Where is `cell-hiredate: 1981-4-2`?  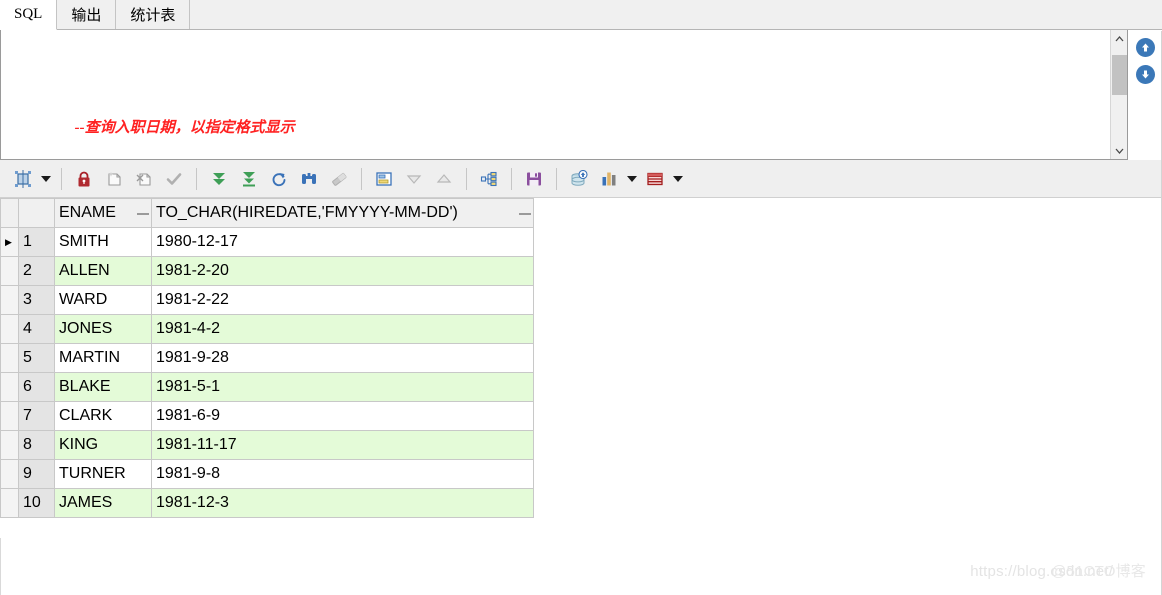
cell-hiredate: 1981-4-2 is located at coordinates (342, 329).